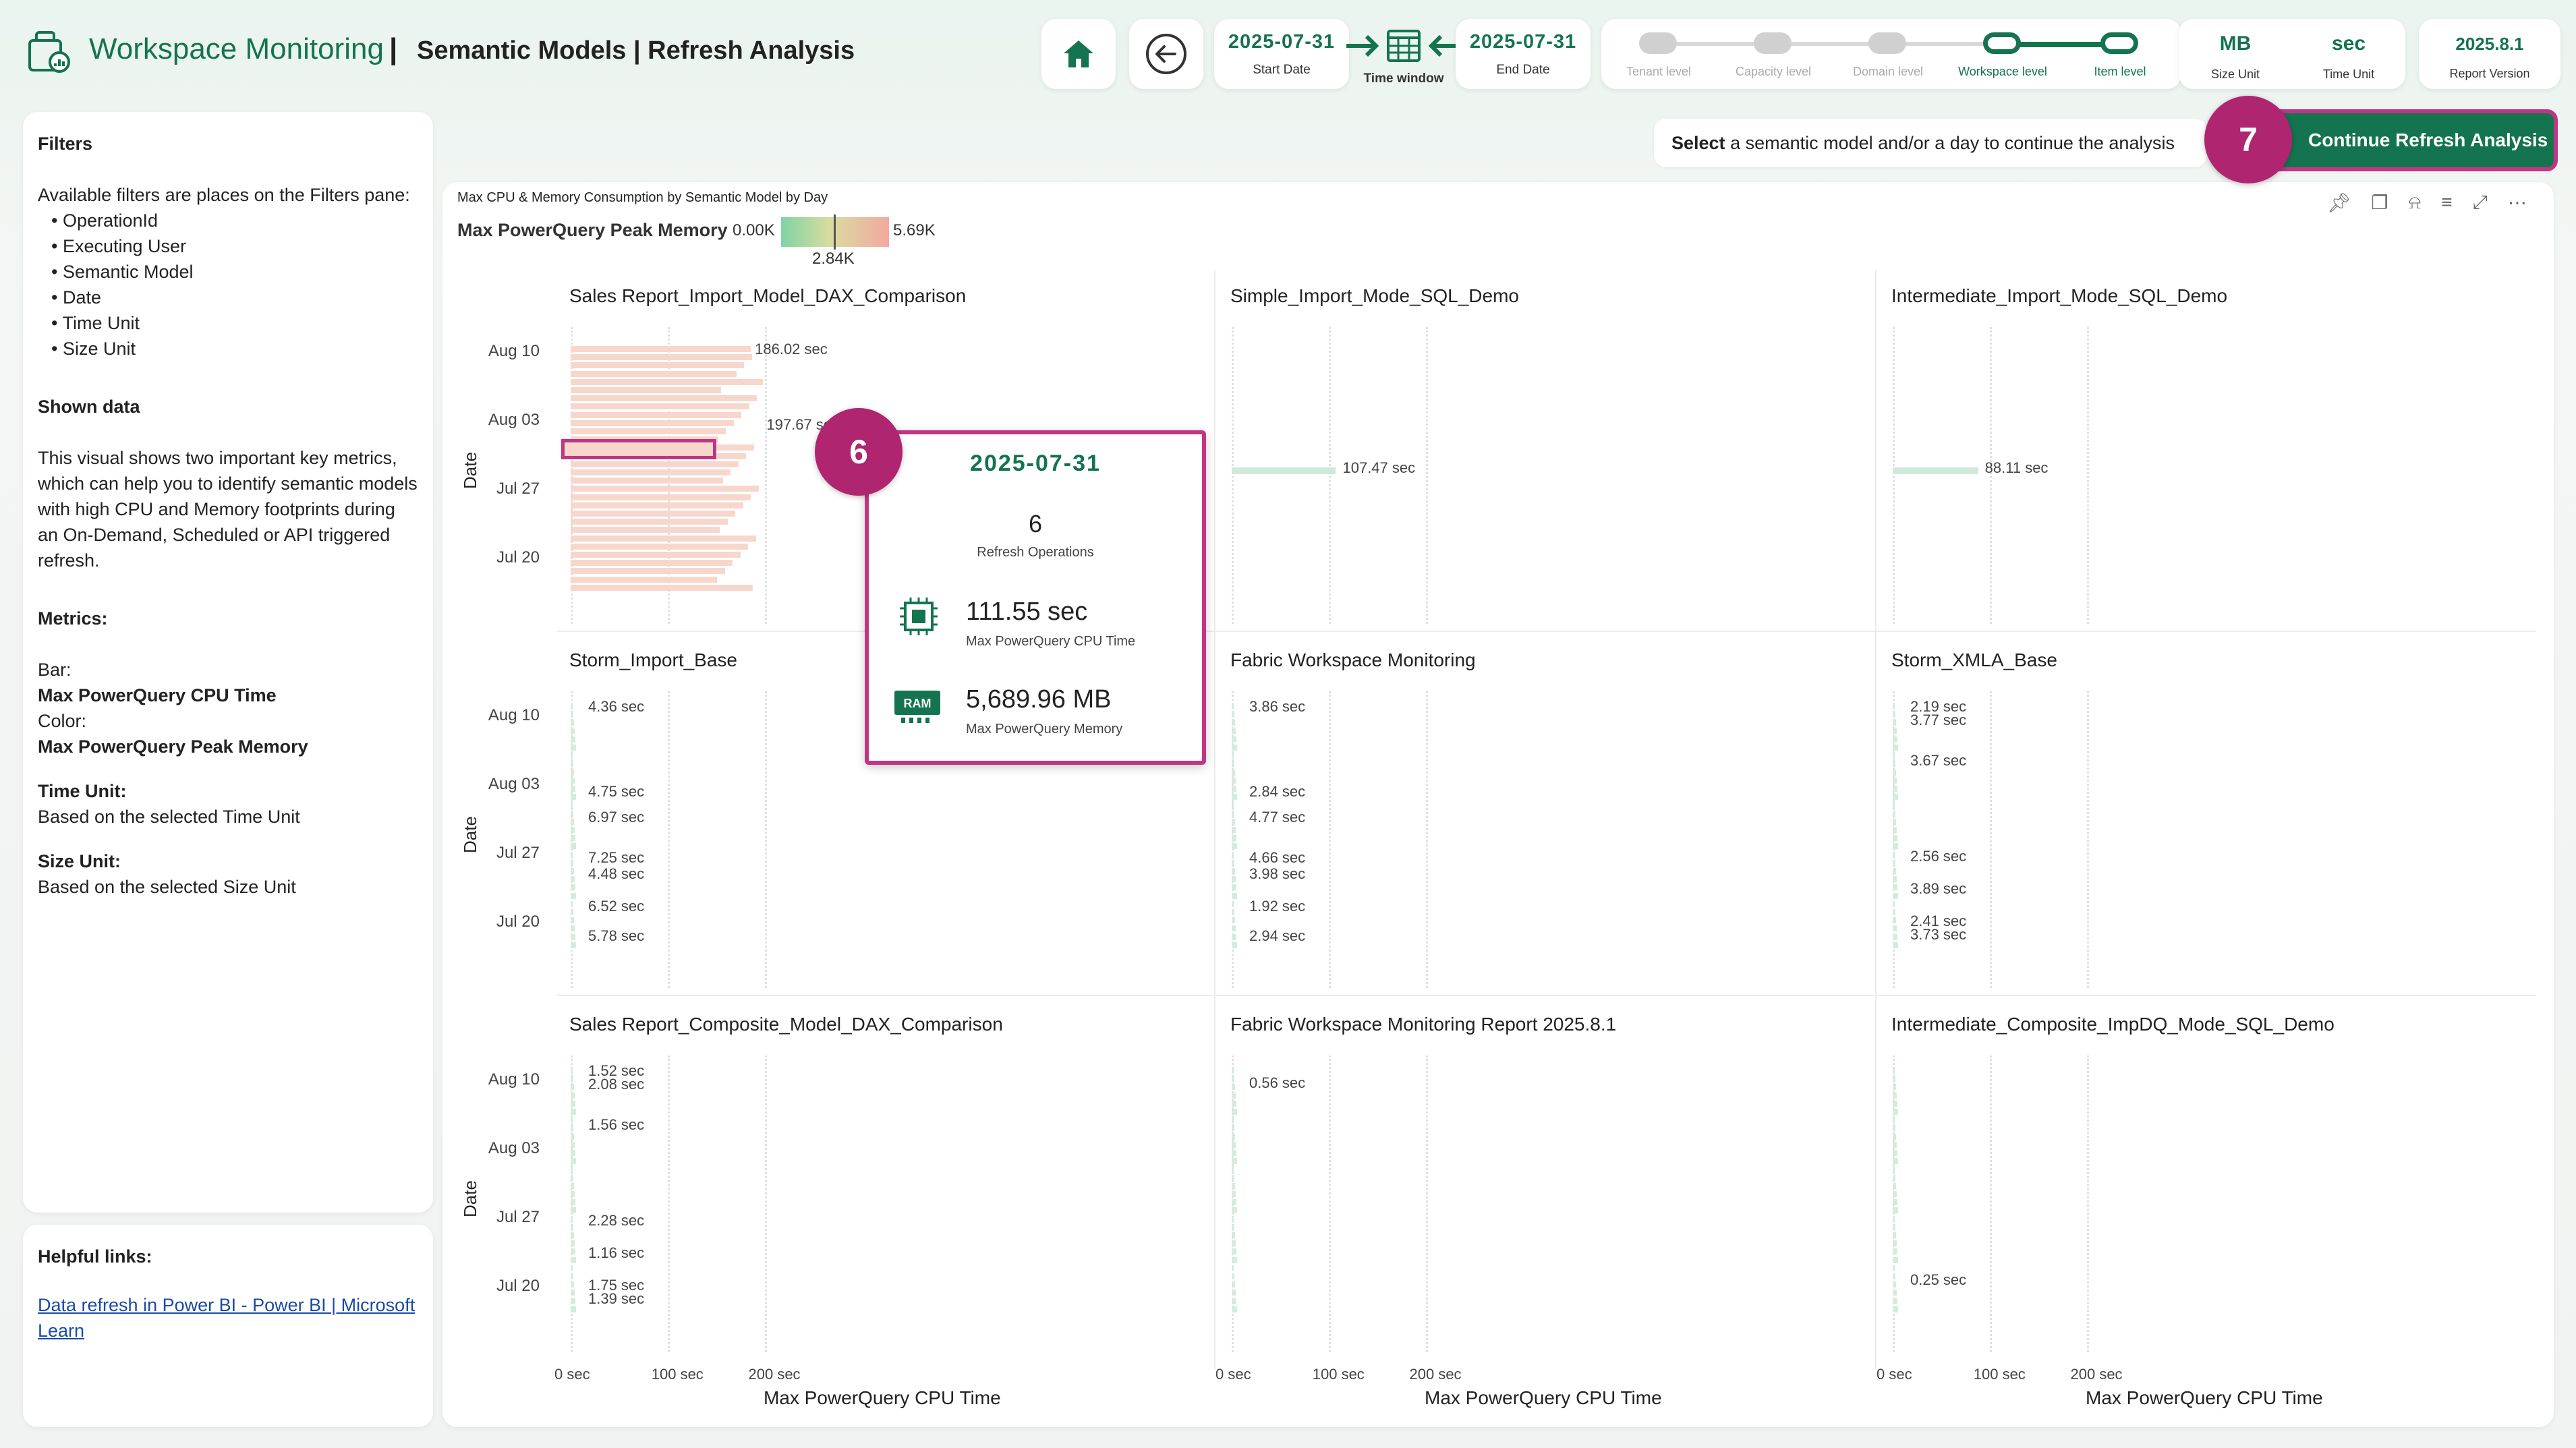  I want to click on filter-icon: ≡, so click(2446, 203).